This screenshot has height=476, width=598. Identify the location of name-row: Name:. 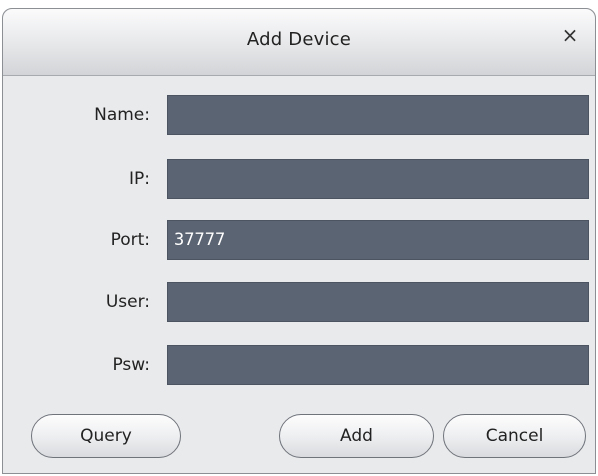
(299, 116).